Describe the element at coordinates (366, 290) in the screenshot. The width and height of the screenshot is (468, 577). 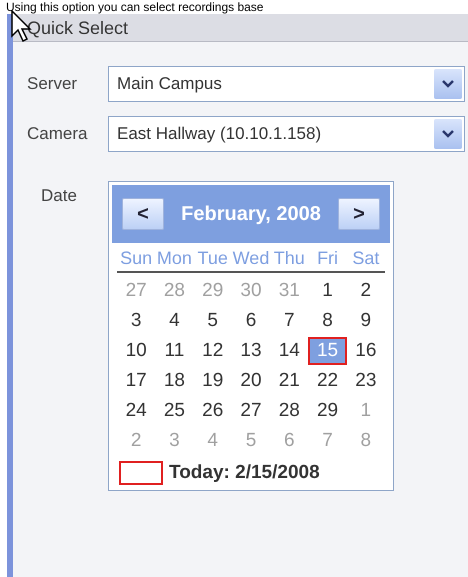
I see `day-cell: 2` at that location.